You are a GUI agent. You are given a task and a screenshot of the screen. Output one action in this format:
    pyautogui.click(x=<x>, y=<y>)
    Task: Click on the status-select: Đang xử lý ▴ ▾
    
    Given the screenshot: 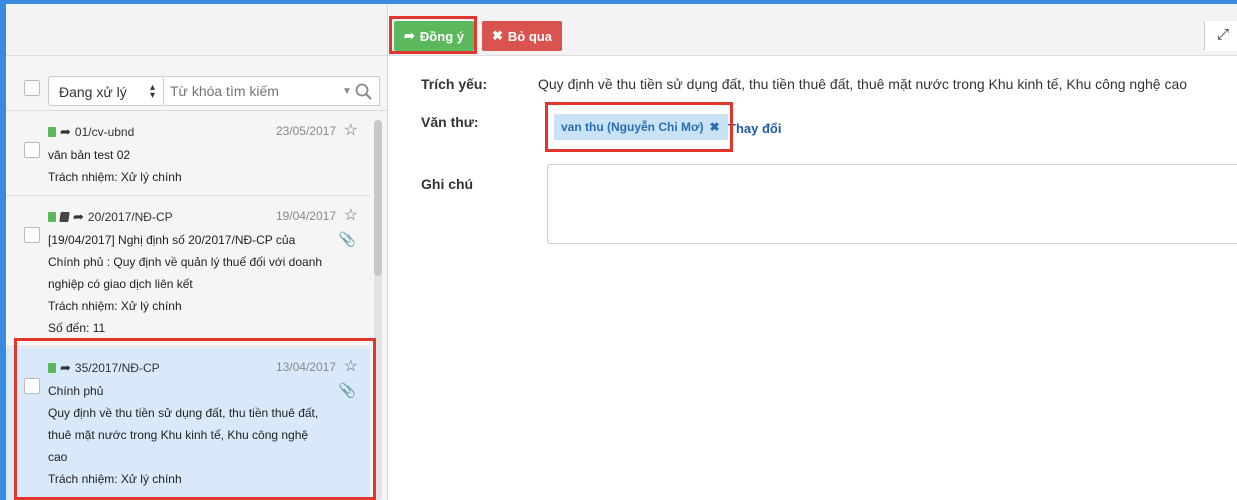 What is the action you would take?
    pyautogui.click(x=106, y=91)
    